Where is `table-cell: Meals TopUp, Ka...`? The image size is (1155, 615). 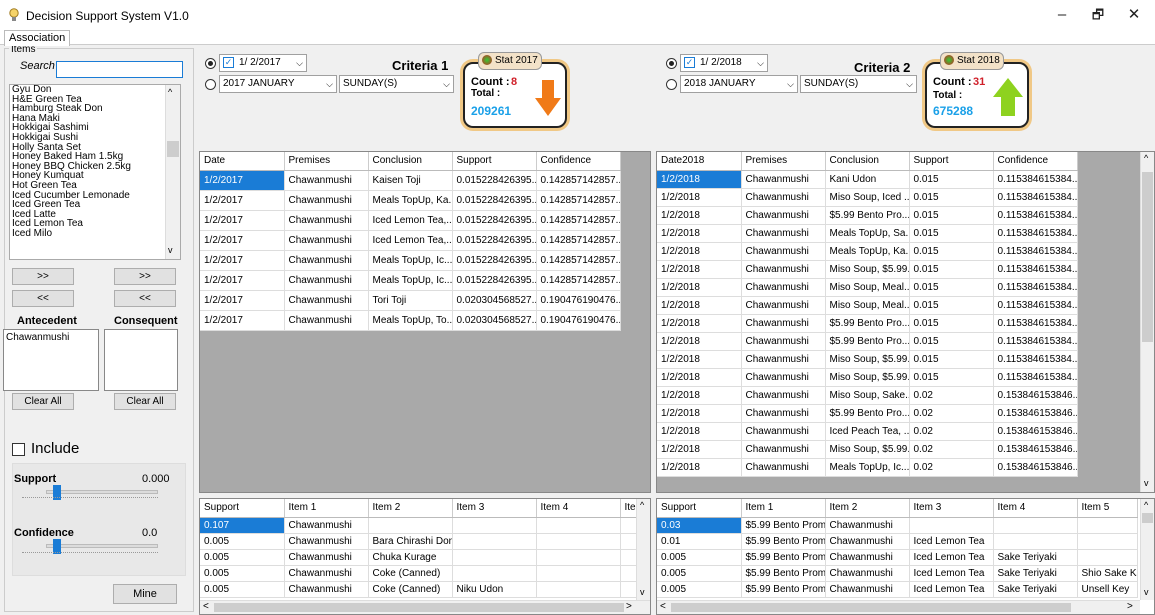 table-cell: Meals TopUp, Ka... is located at coordinates (867, 251).